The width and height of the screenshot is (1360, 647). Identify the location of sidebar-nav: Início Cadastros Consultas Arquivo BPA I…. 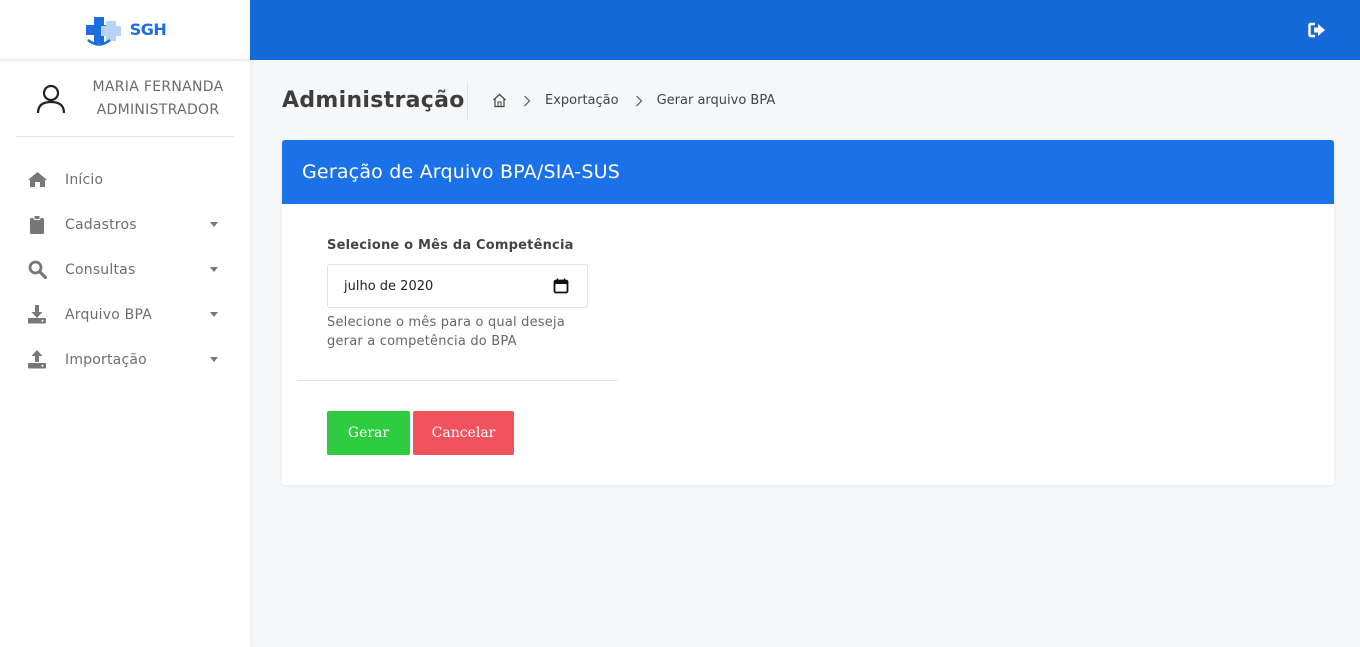
(125, 269).